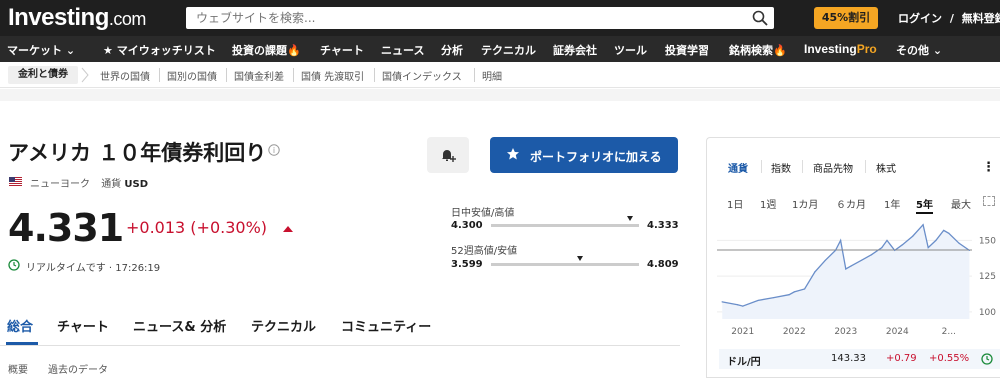  Describe the element at coordinates (137, 153) in the screenshot. I see `page-title: アメリカ １０年債券利回り` at that location.